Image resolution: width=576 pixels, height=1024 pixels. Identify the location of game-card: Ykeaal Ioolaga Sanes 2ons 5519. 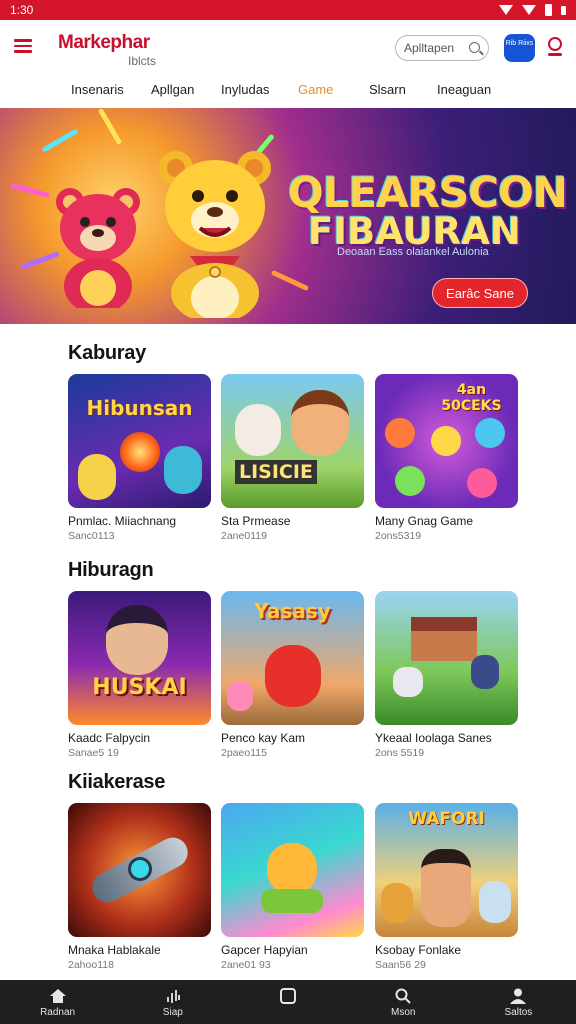
(446, 675).